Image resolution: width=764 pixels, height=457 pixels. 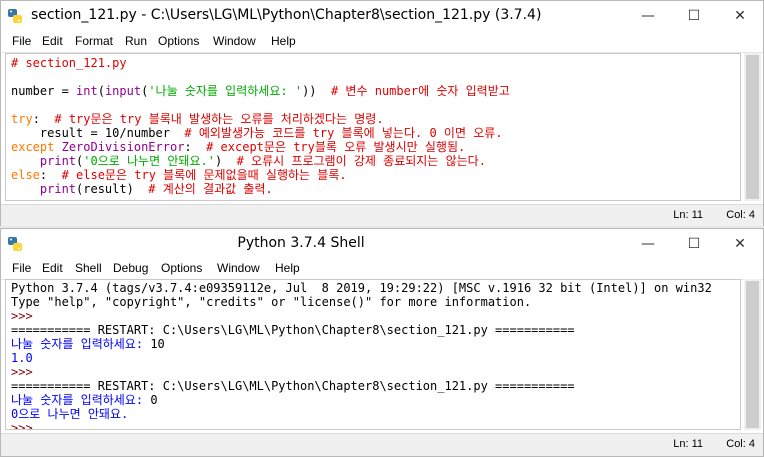 I want to click on shell-minimize-button: —, so click(x=648, y=244).